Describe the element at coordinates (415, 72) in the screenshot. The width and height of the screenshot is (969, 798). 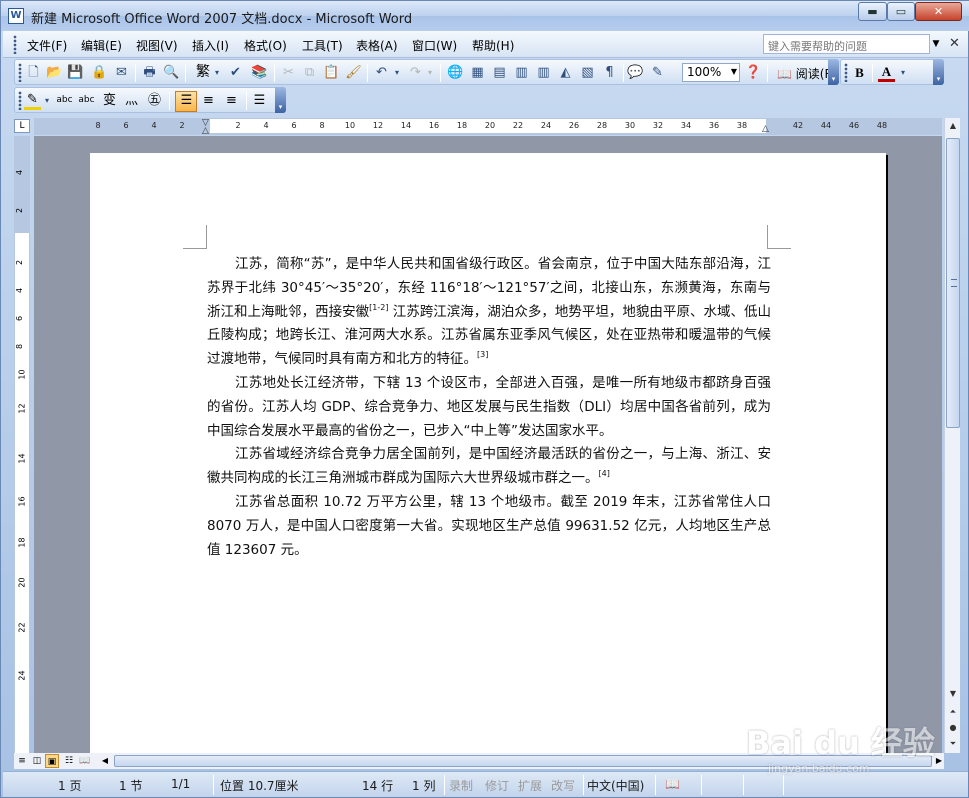
I see `redo-icon: ↷` at that location.